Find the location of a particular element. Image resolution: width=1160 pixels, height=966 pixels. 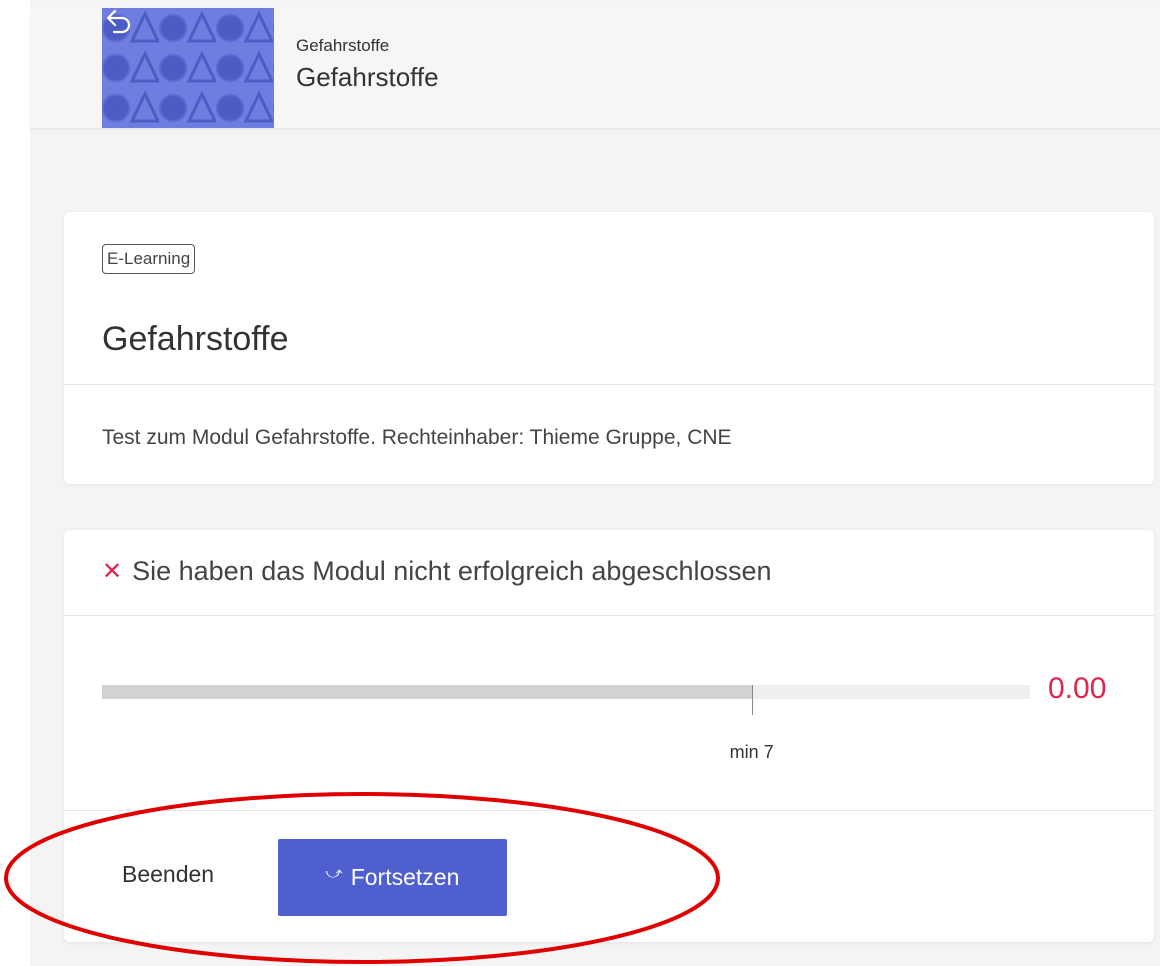

resume-icon: ⤻ is located at coordinates (334, 873).